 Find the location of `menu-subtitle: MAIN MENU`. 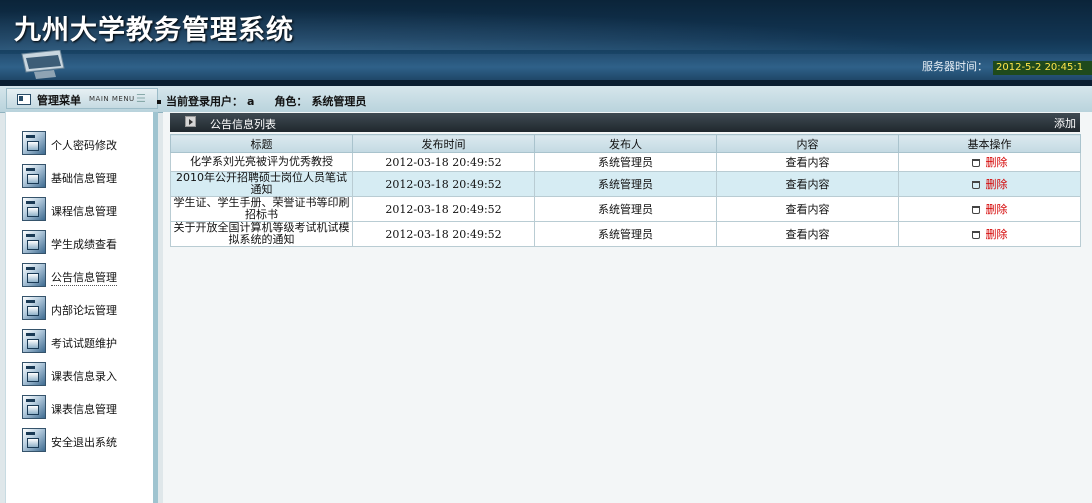

menu-subtitle: MAIN MENU is located at coordinates (112, 99).